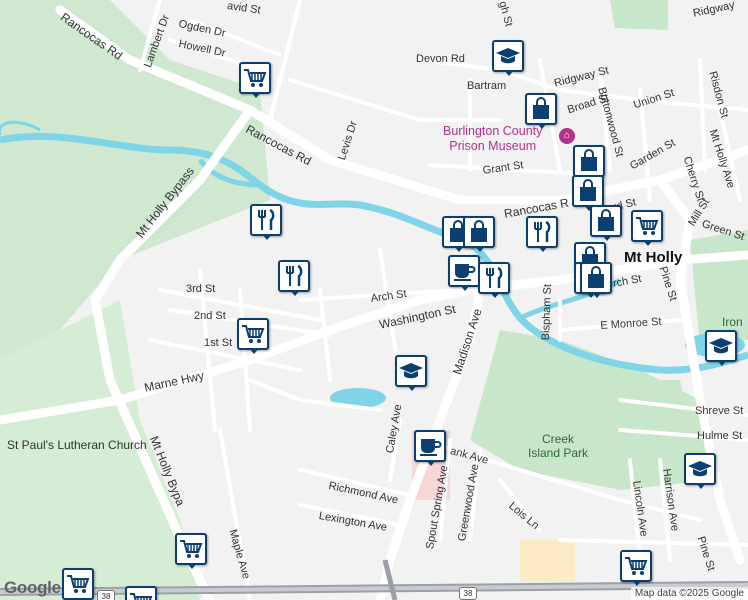 This screenshot has height=600, width=748. What do you see at coordinates (493, 146) in the screenshot?
I see `poi-label-line-2: Prison Museum` at bounding box center [493, 146].